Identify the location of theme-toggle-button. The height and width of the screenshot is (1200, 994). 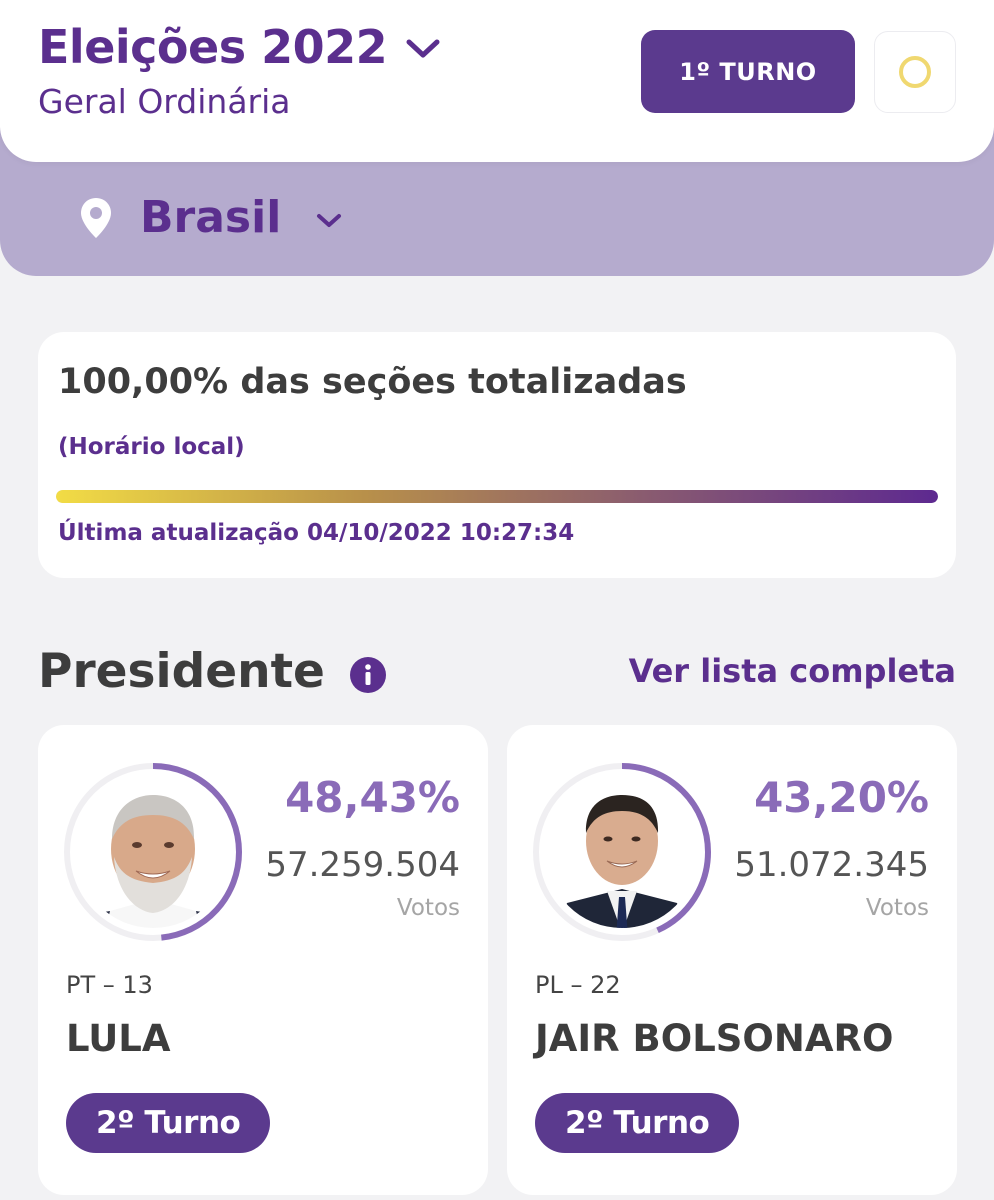
(915, 72).